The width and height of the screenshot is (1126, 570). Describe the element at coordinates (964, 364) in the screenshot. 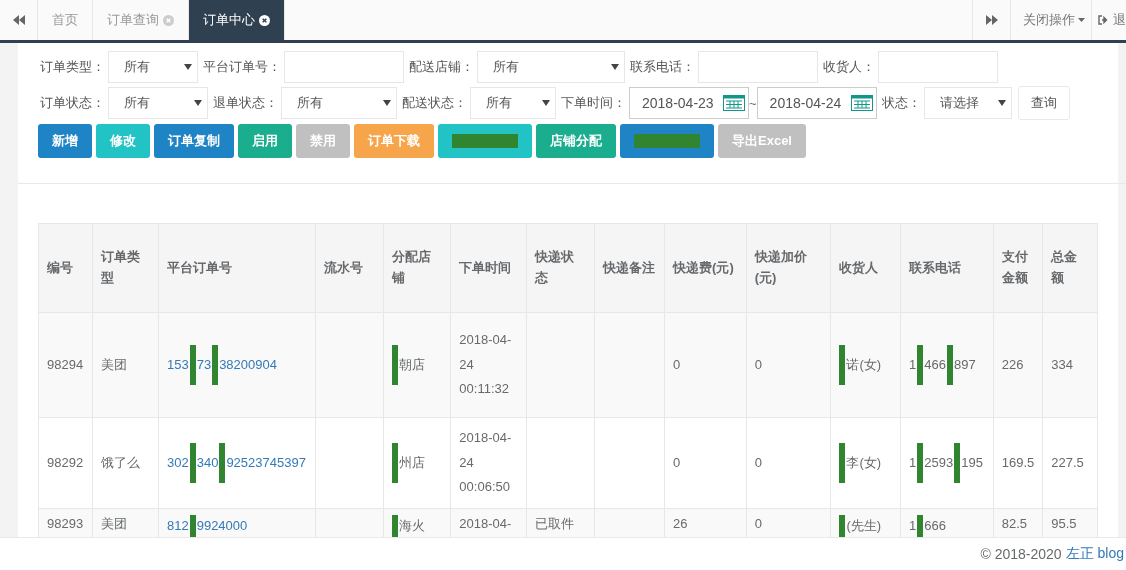

I see `cell-text: 897` at that location.